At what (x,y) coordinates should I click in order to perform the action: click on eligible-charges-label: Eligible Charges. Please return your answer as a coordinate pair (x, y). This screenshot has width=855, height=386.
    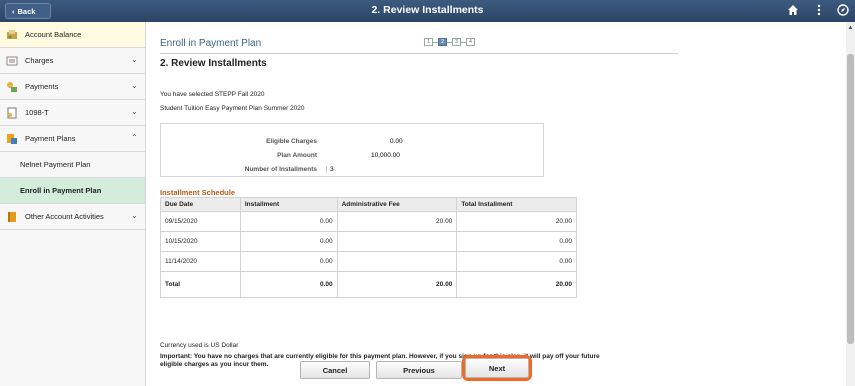
    Looking at the image, I should click on (291, 141).